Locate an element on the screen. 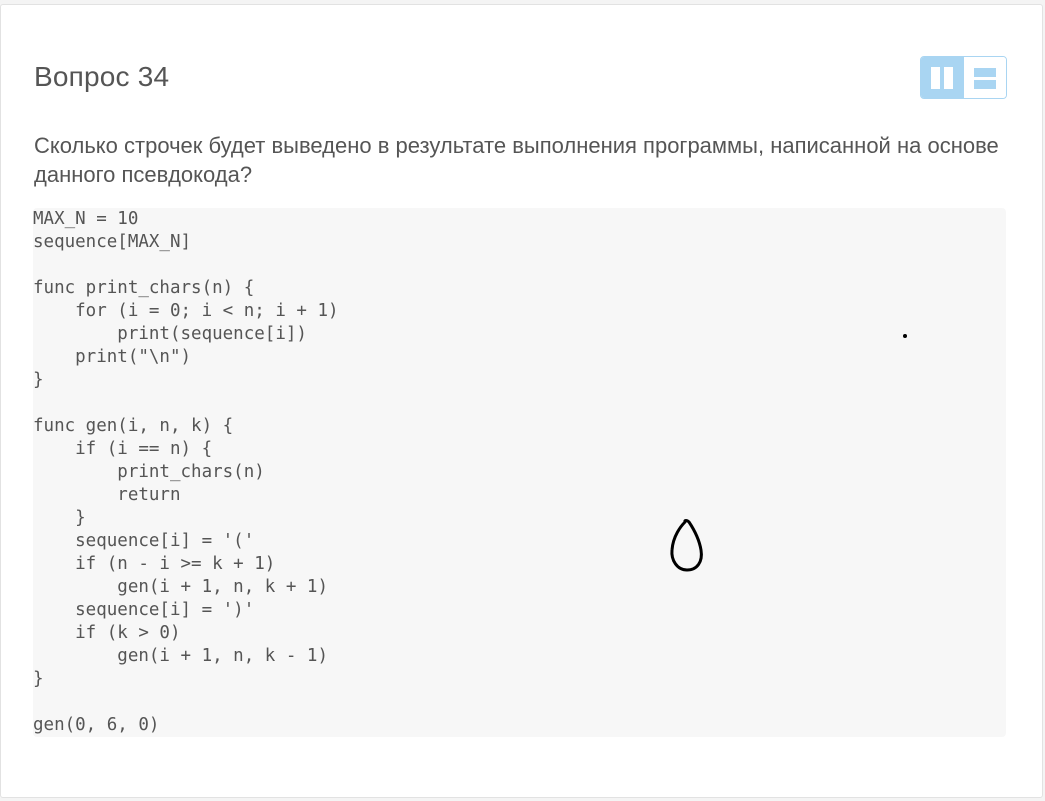  code-line: for (i = 0; i < n; i + 1) is located at coordinates (186, 311).